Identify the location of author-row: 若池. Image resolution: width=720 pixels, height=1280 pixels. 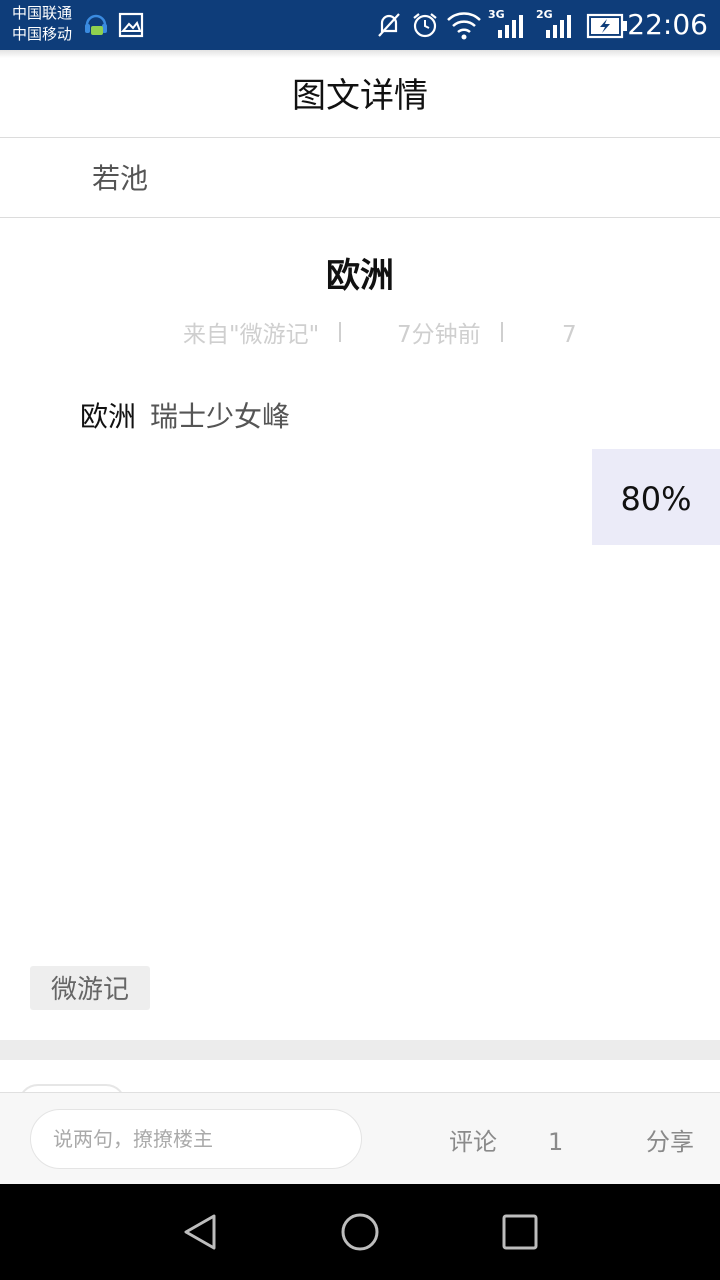
(360, 178).